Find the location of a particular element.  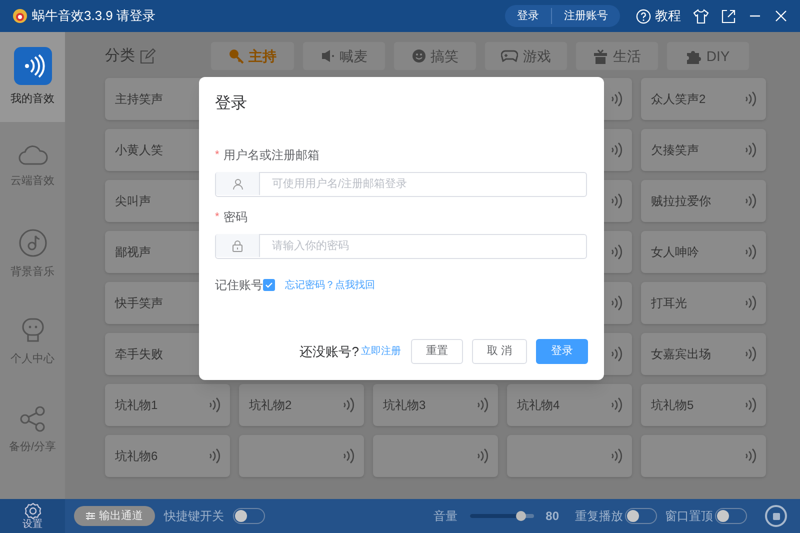

shirt-icon is located at coordinates (701, 16).